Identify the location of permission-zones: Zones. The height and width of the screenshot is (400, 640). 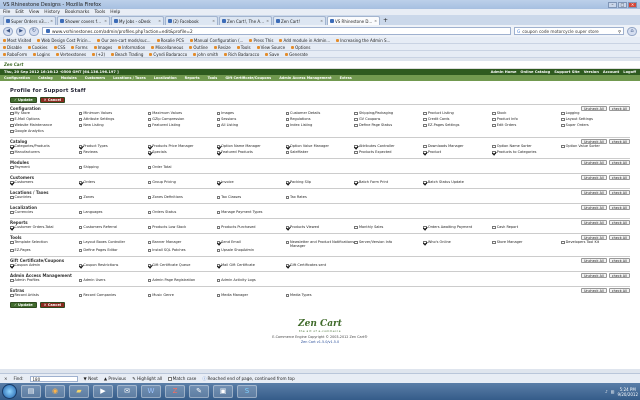
(113, 198).